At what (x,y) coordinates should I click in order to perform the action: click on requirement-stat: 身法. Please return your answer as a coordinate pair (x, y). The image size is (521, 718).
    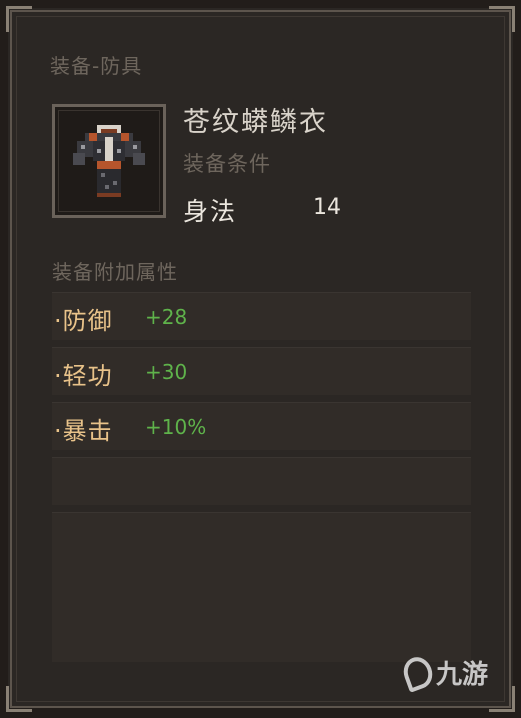
    Looking at the image, I should click on (210, 211).